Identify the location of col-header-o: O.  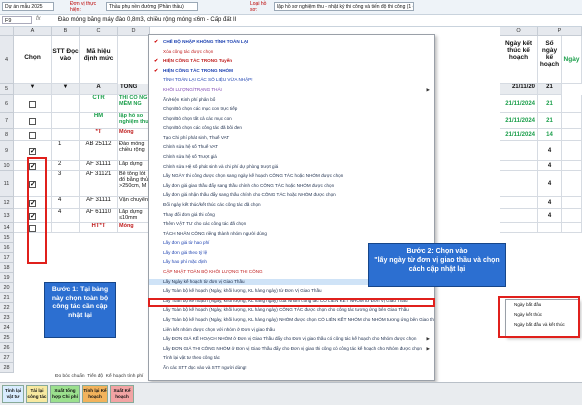
(519, 31).